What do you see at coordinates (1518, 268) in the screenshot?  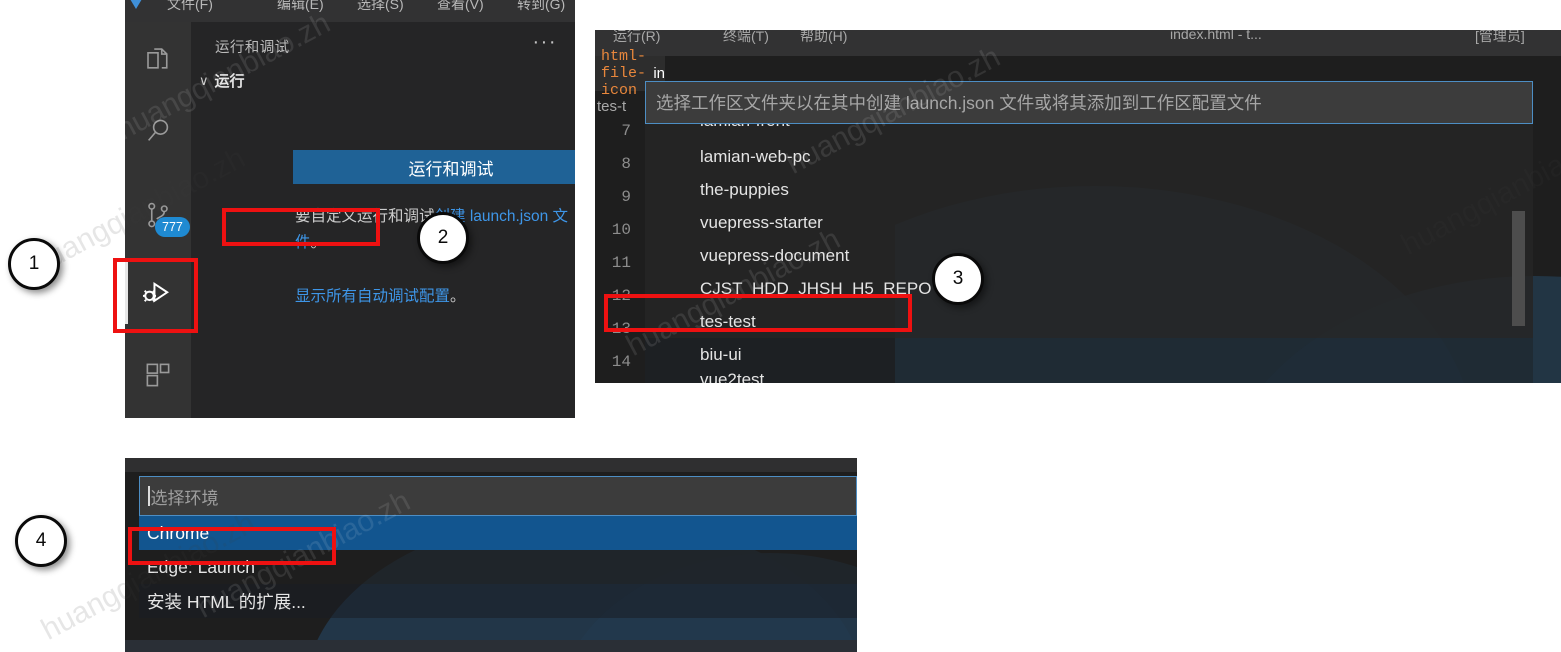 I see `quick-pick-scrollbar` at bounding box center [1518, 268].